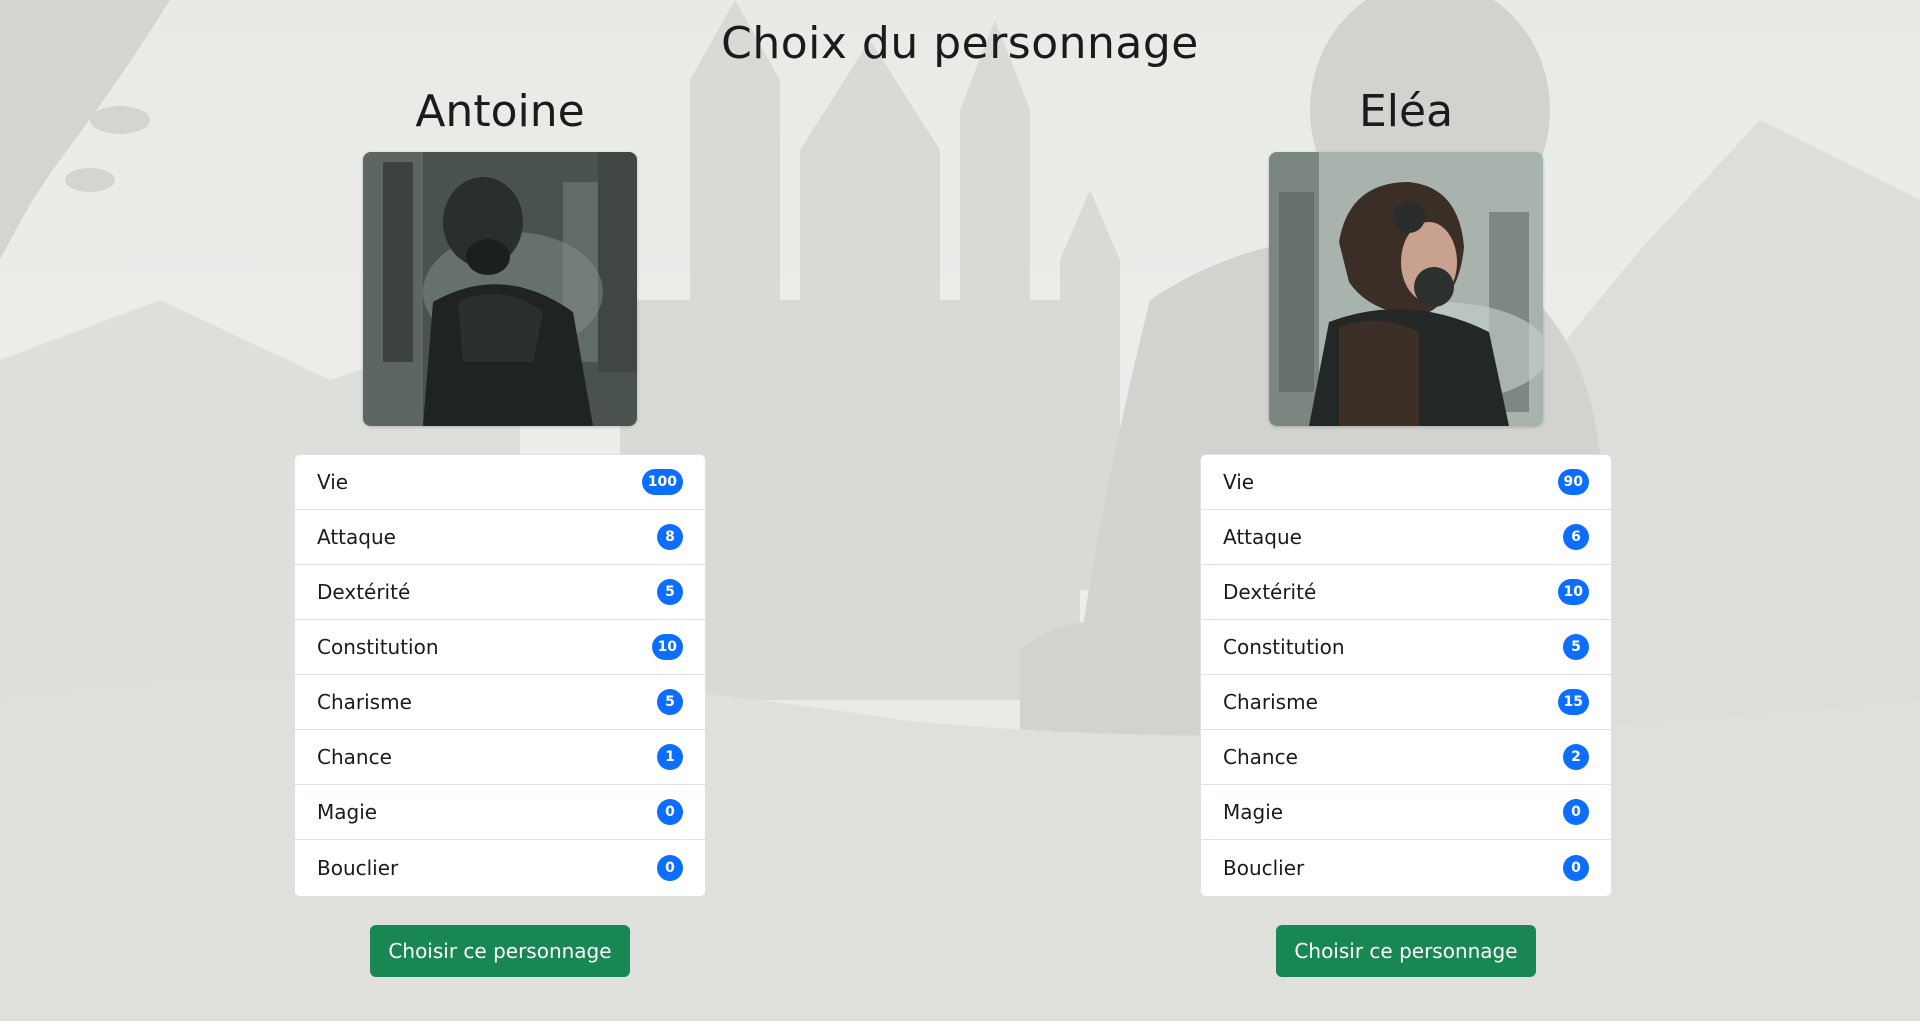 The height and width of the screenshot is (1021, 1920). I want to click on stat-value-badge: 15, so click(1573, 702).